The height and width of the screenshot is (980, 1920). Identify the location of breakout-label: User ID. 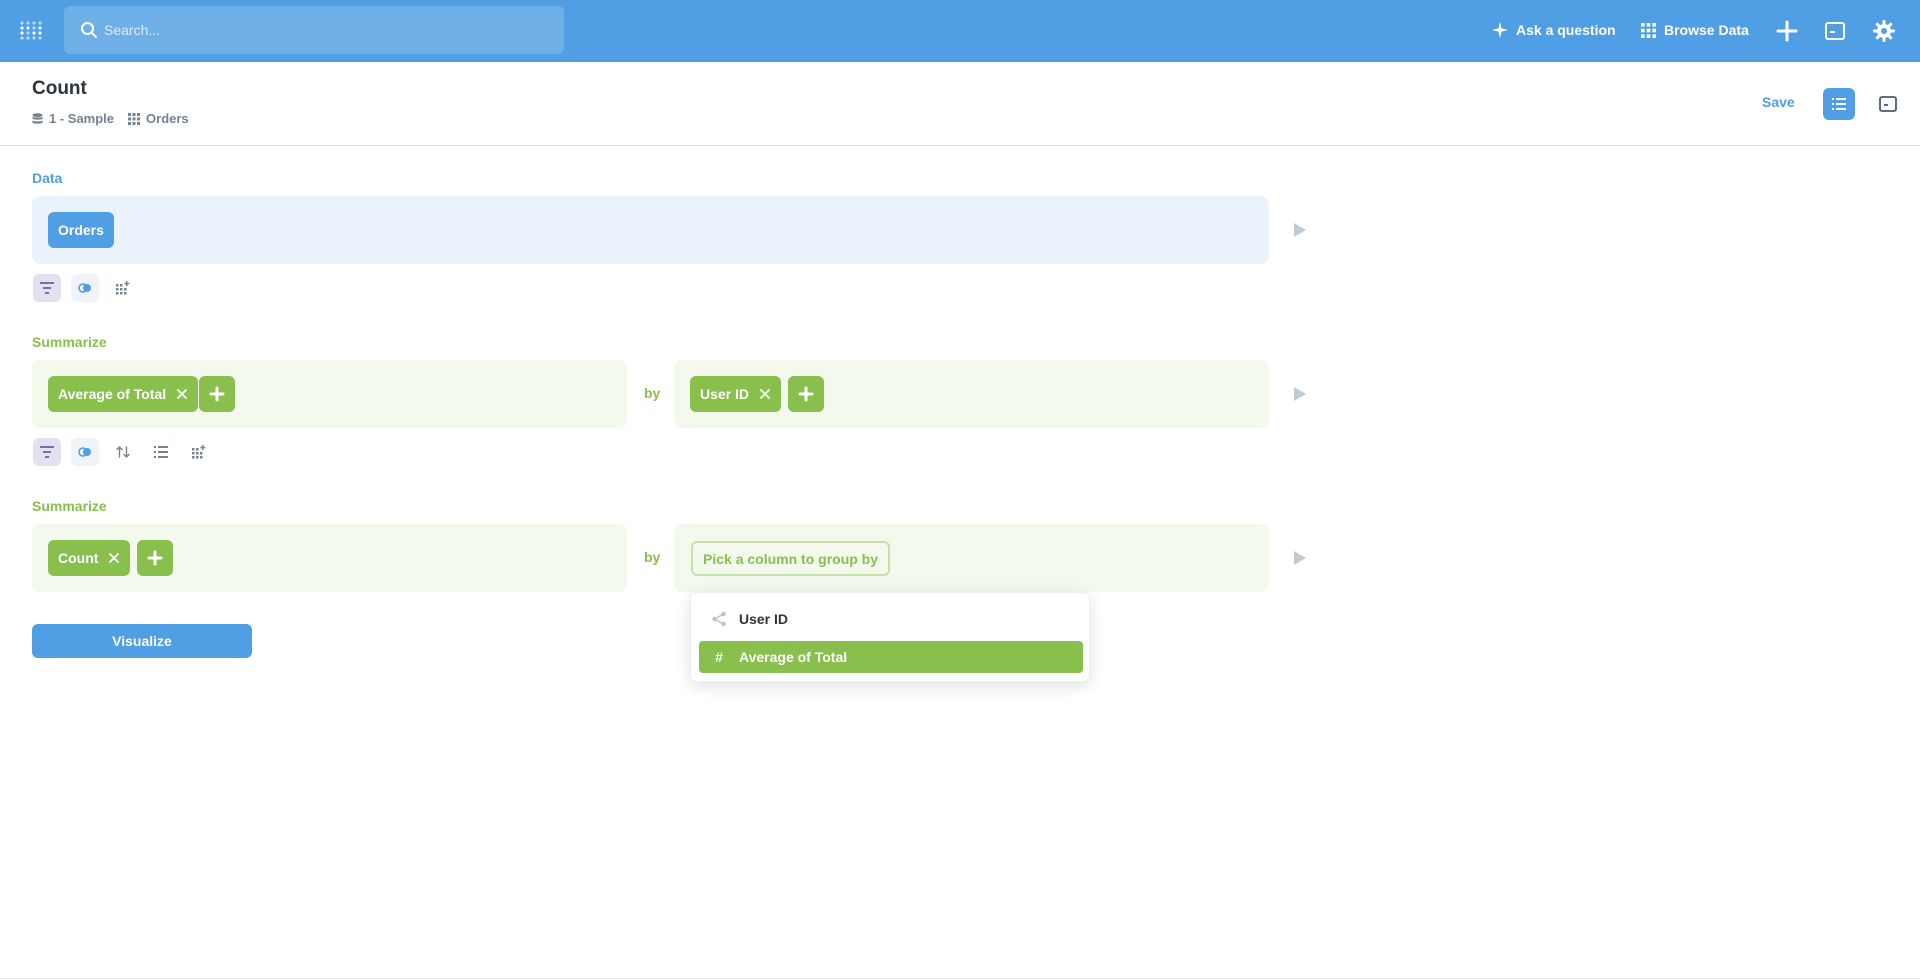
(725, 394).